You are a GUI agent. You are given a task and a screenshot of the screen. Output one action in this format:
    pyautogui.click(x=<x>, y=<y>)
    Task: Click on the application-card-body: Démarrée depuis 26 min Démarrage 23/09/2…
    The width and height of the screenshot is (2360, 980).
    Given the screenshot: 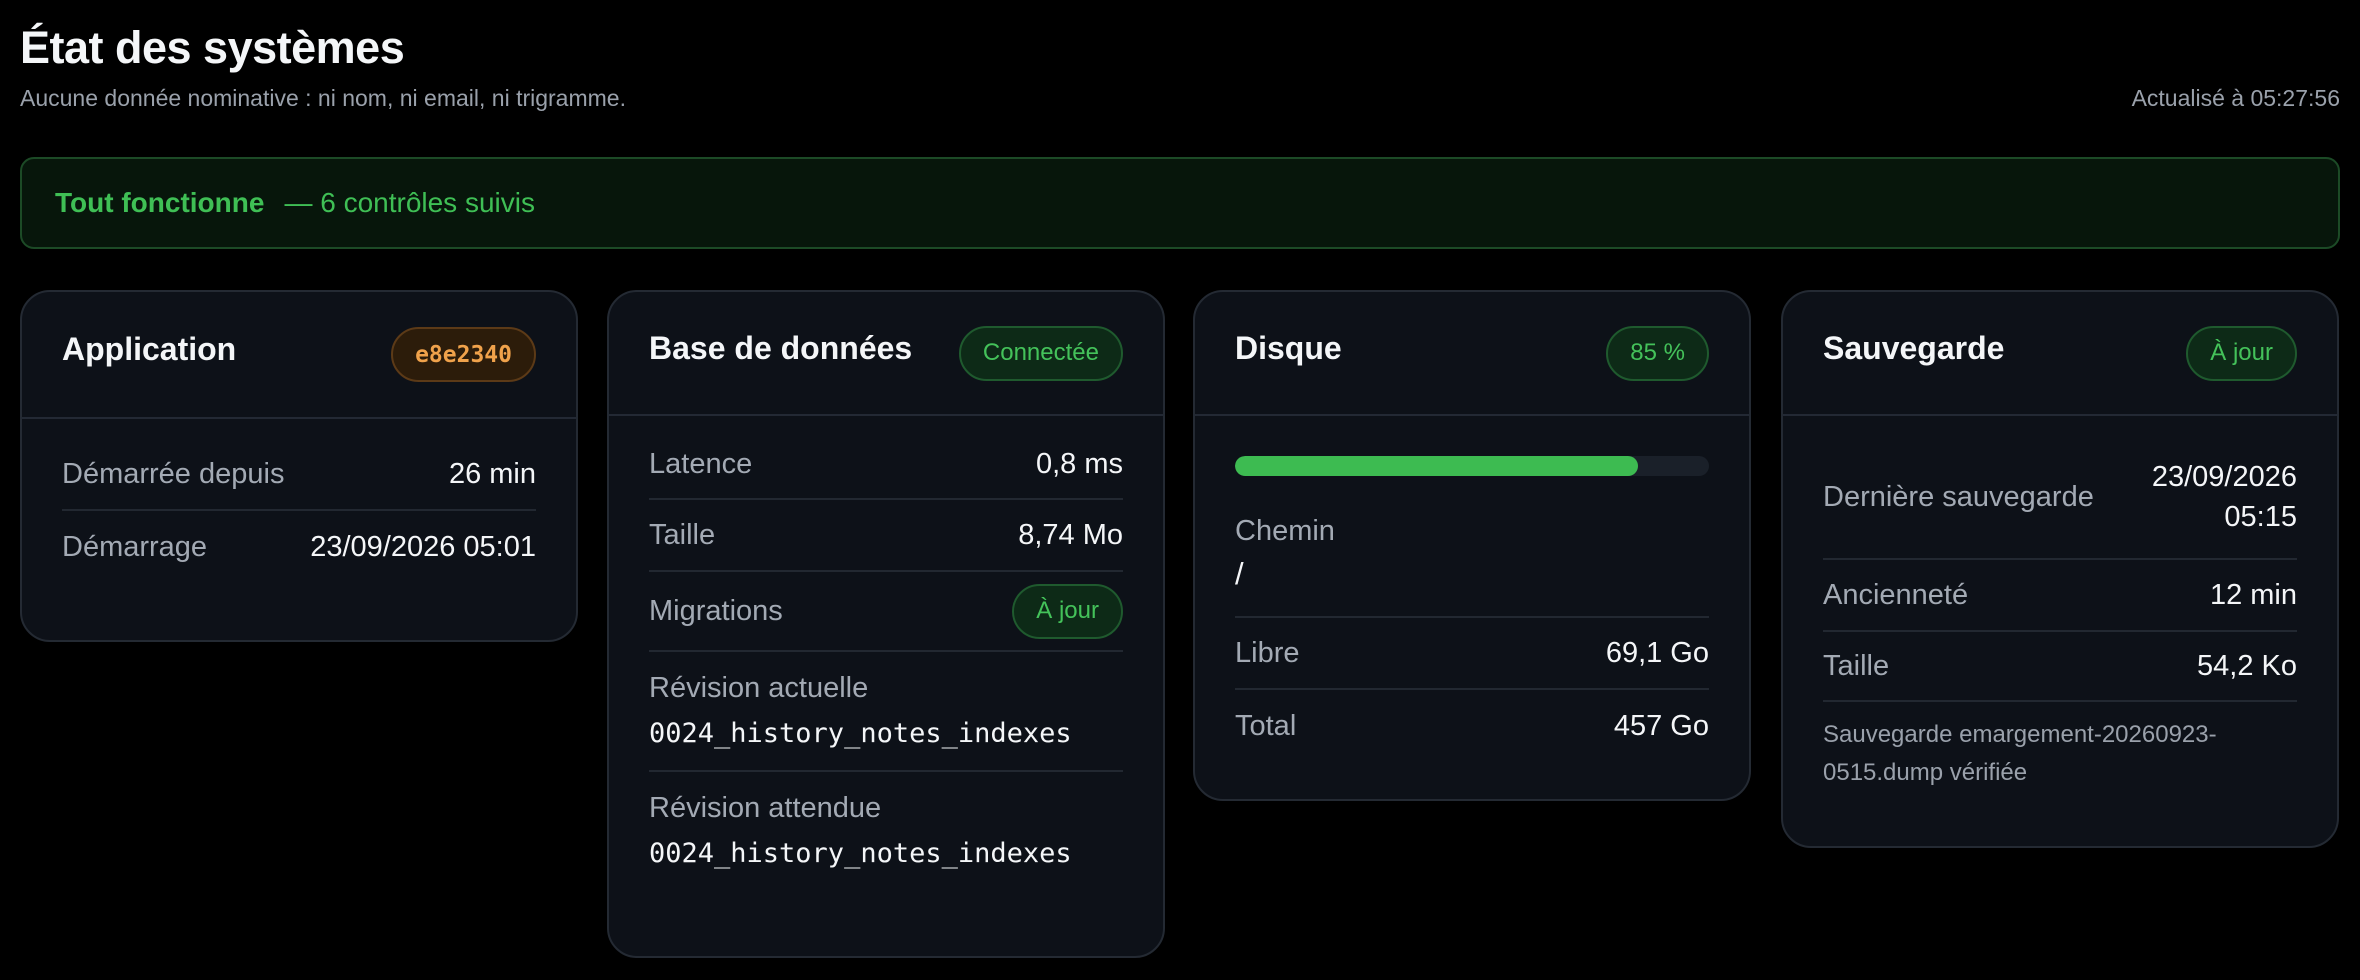 What is the action you would take?
    pyautogui.click(x=299, y=501)
    